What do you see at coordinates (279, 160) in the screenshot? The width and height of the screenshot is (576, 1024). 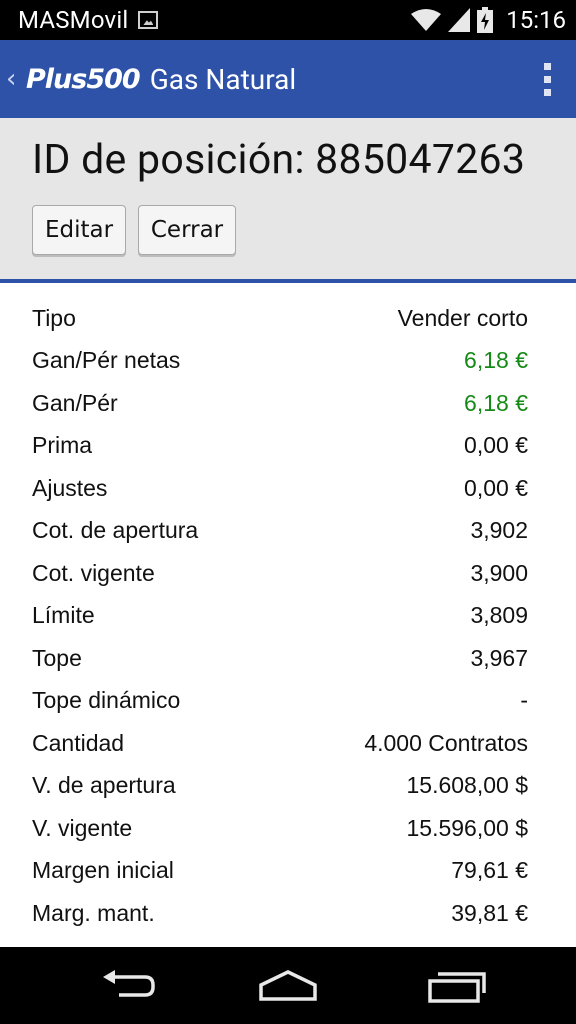 I see `position-id-title: ID de posición: 885047263` at bounding box center [279, 160].